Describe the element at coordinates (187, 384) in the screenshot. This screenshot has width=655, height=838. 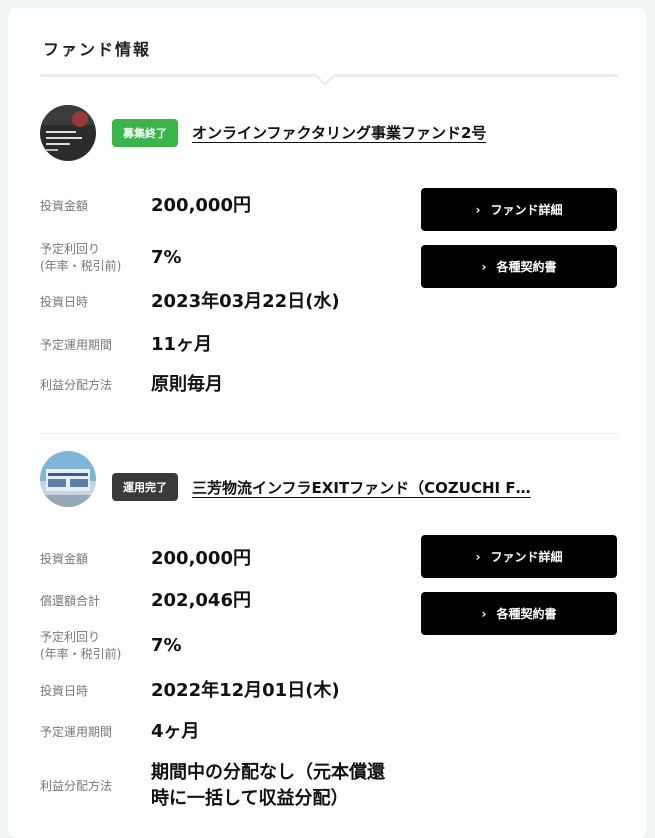
I see `field-value: 原則毎月` at that location.